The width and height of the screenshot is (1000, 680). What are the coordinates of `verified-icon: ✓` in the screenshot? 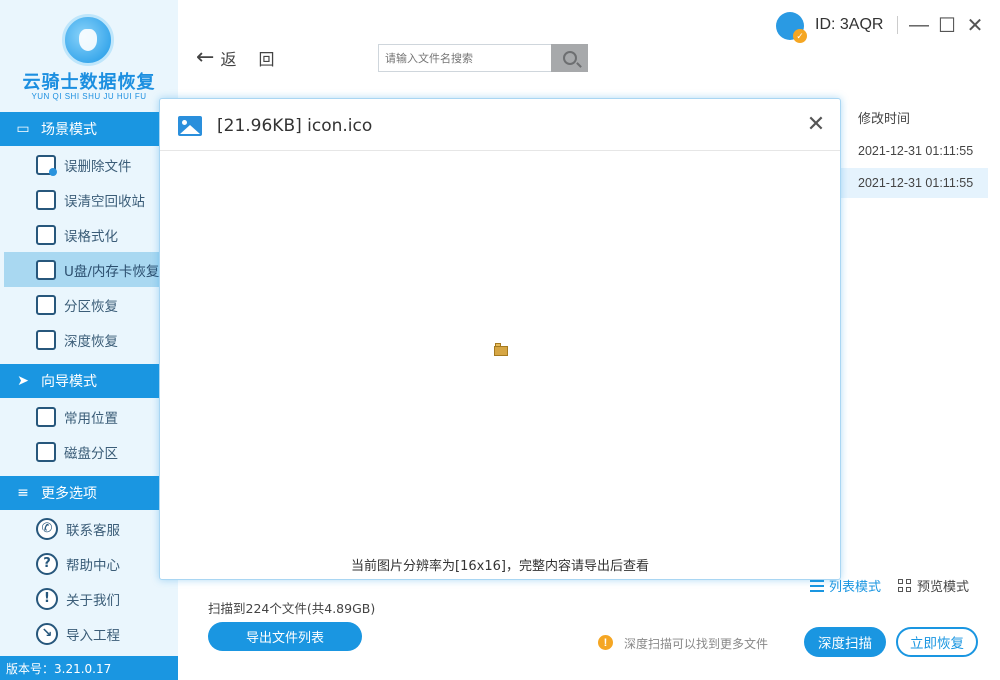 It's located at (800, 36).